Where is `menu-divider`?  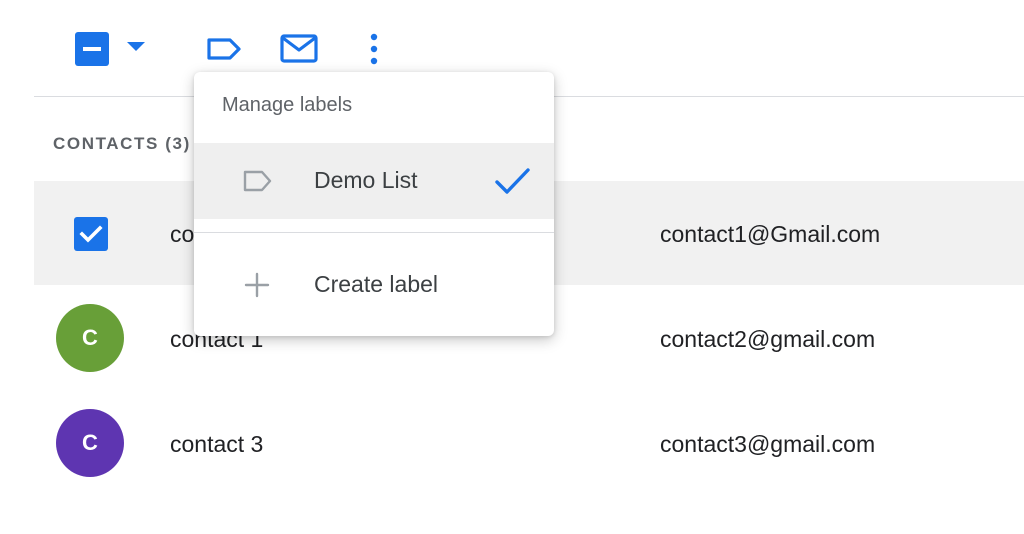
menu-divider is located at coordinates (374, 232).